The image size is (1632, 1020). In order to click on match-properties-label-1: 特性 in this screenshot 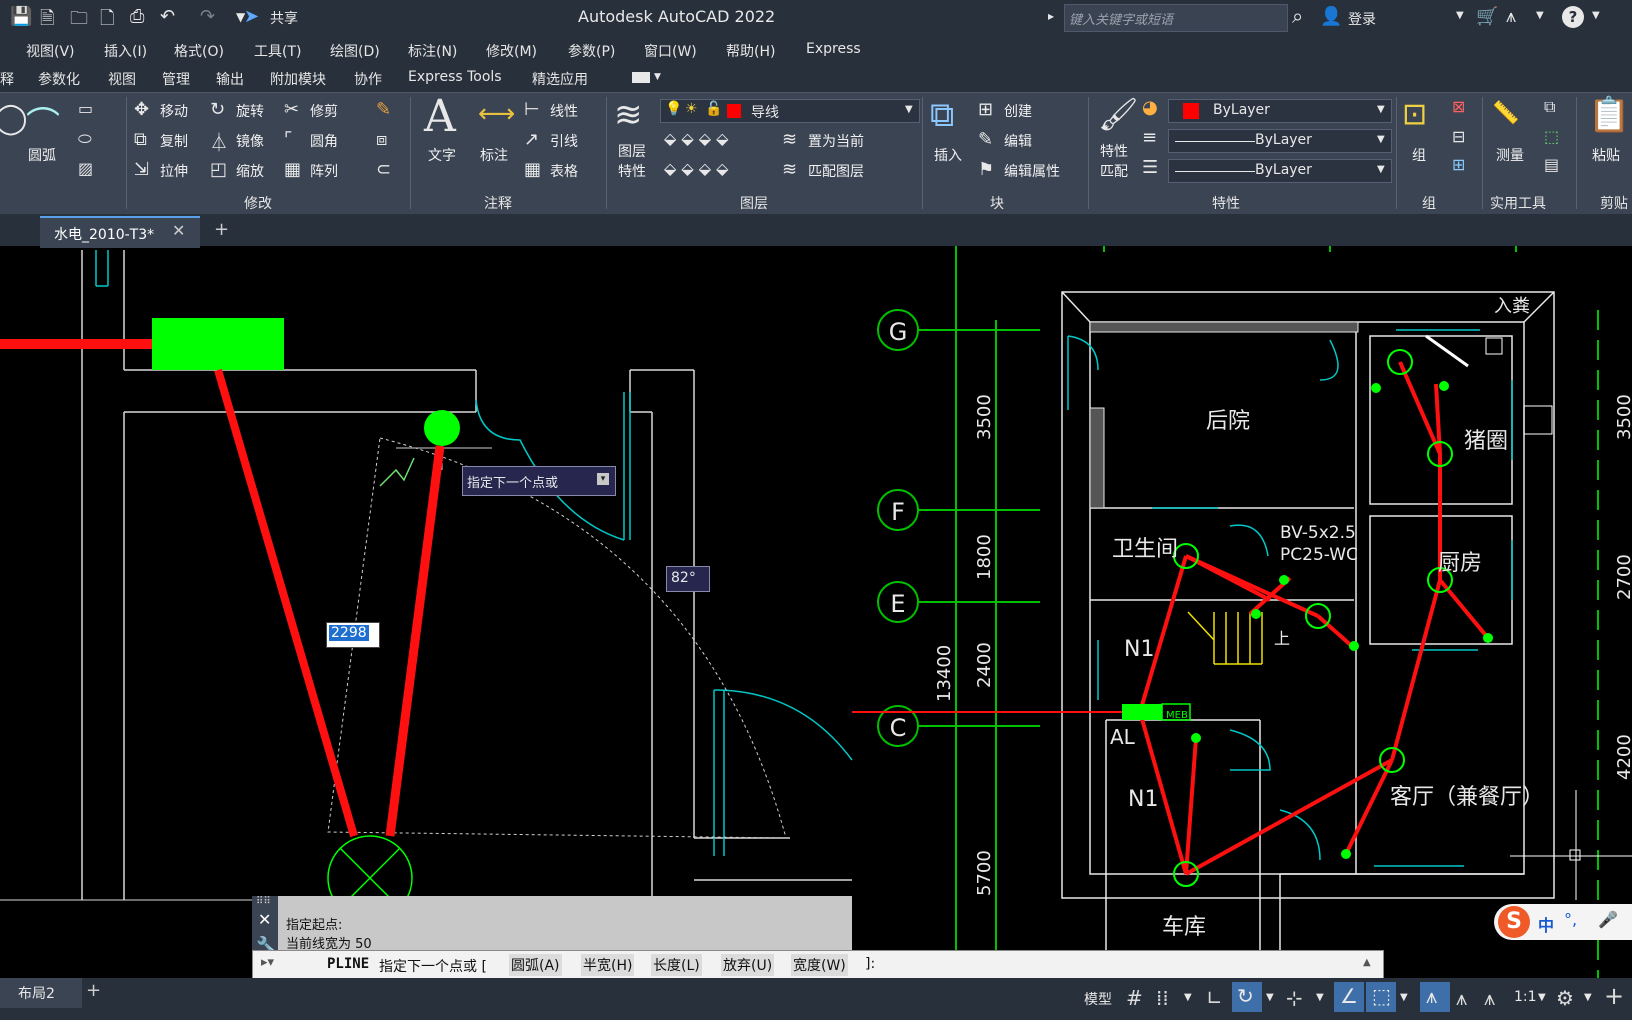, I will do `click(1114, 151)`.